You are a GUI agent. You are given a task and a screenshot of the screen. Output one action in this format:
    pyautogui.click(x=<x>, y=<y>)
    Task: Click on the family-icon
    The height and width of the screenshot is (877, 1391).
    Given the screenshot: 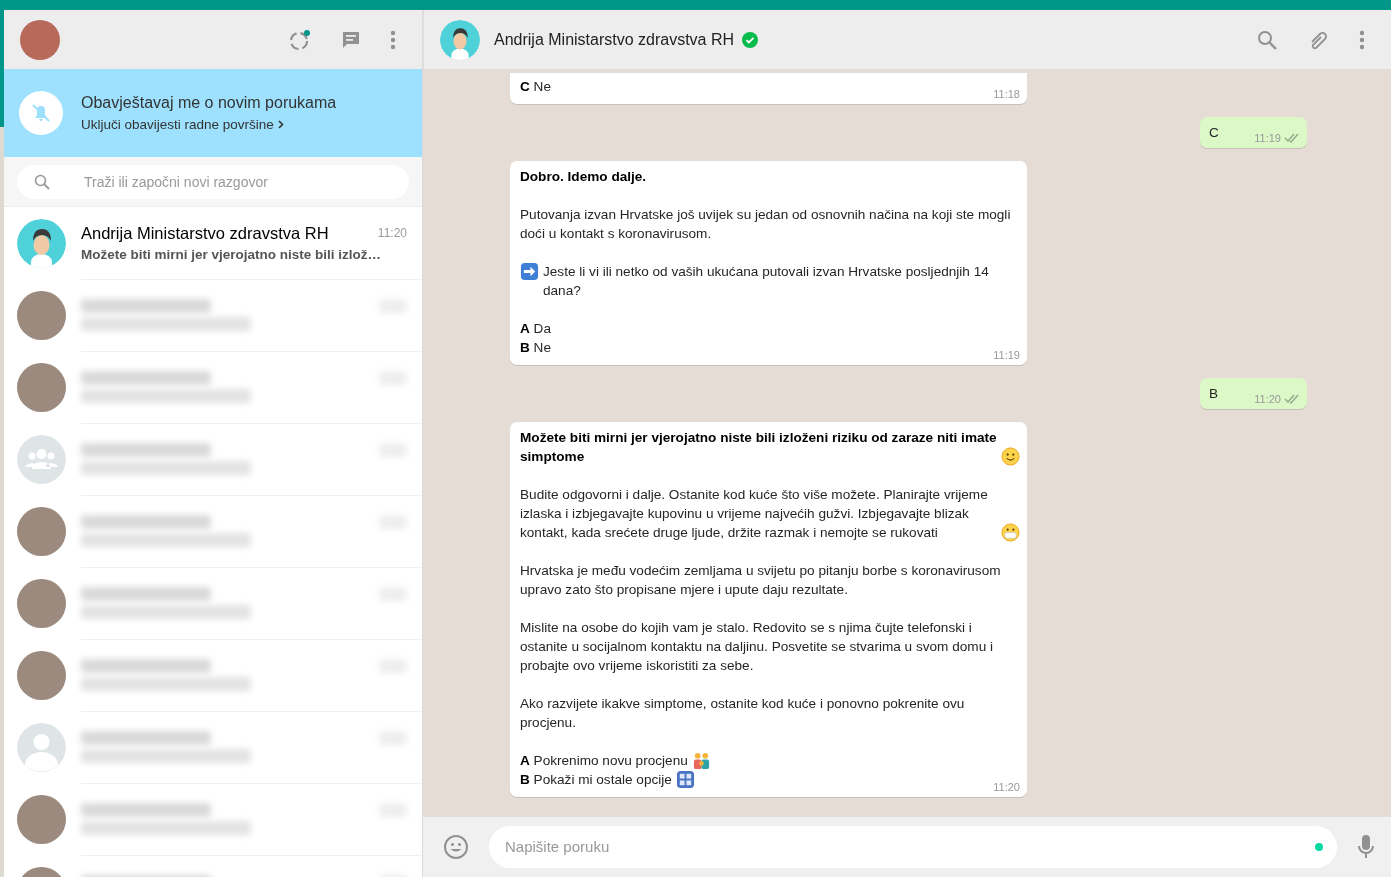 What is the action you would take?
    pyautogui.click(x=701, y=760)
    